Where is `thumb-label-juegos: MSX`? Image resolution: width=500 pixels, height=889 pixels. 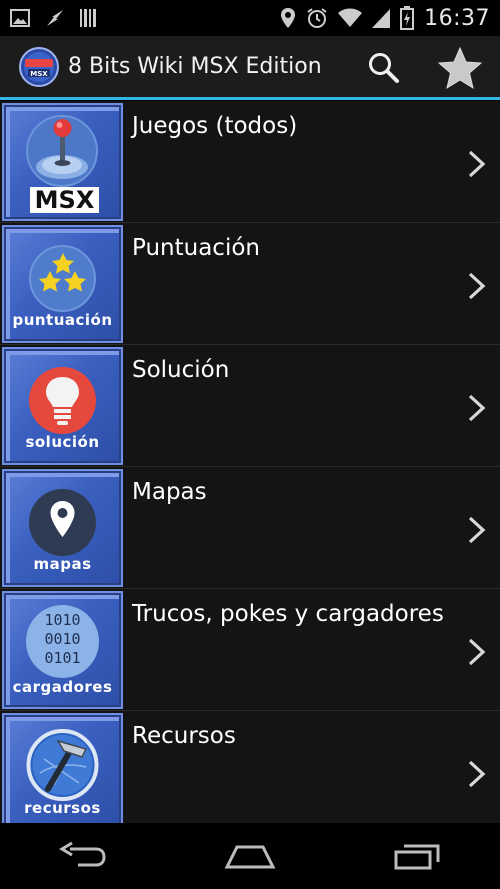
thumb-label-juegos: MSX is located at coordinates (65, 200).